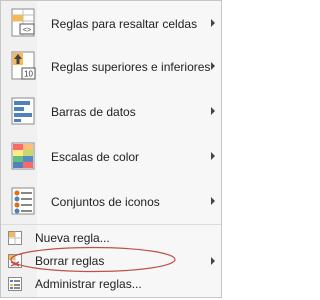  Describe the element at coordinates (15, 261) in the screenshot. I see `clear-rules-icon` at that location.